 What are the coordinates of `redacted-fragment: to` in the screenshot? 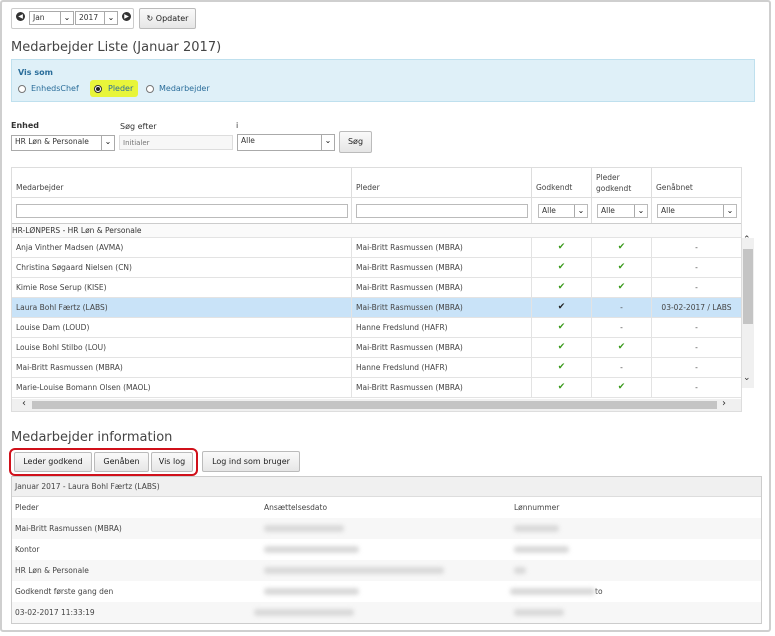 It's located at (599, 591).